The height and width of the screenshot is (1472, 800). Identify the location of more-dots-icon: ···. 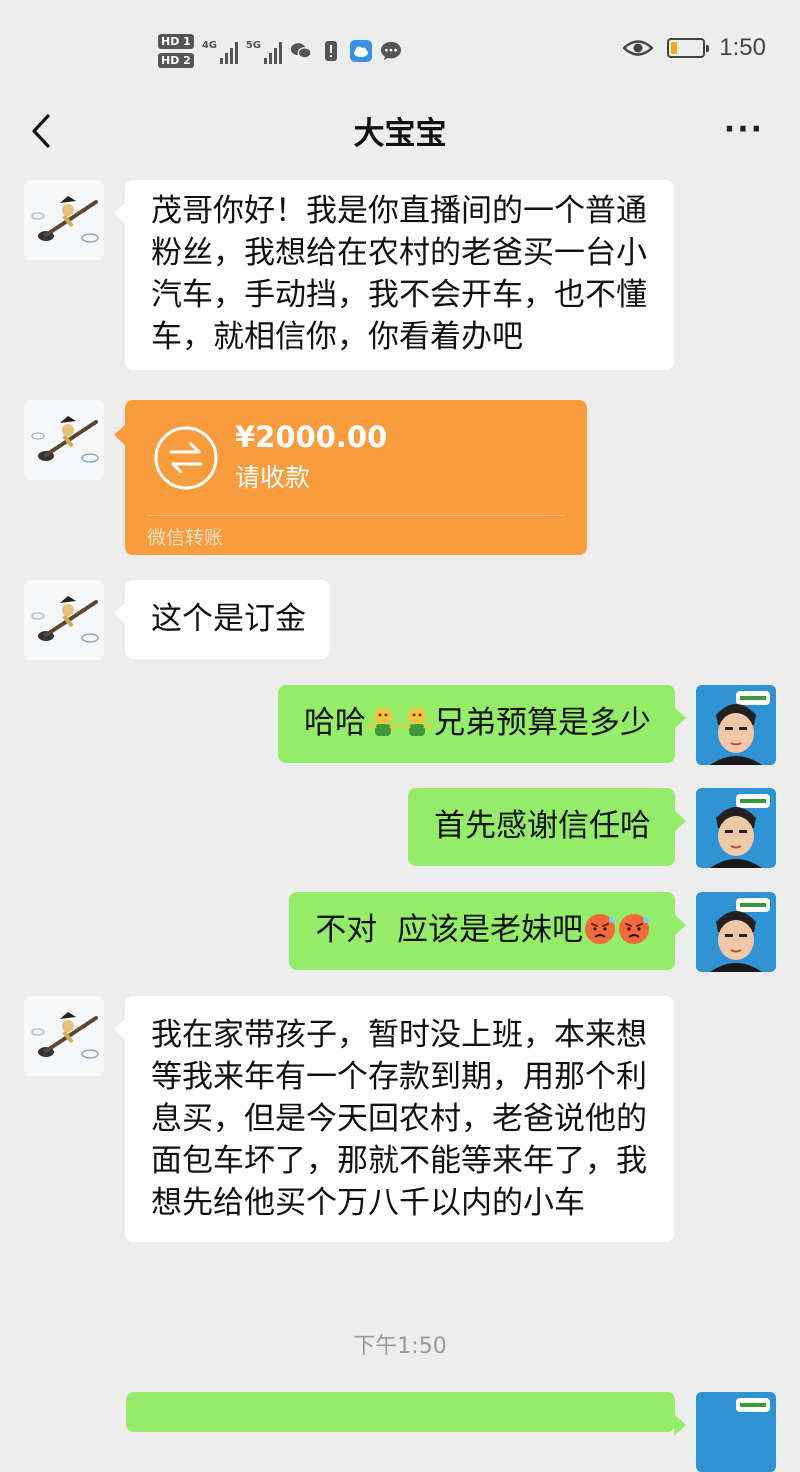
(744, 130).